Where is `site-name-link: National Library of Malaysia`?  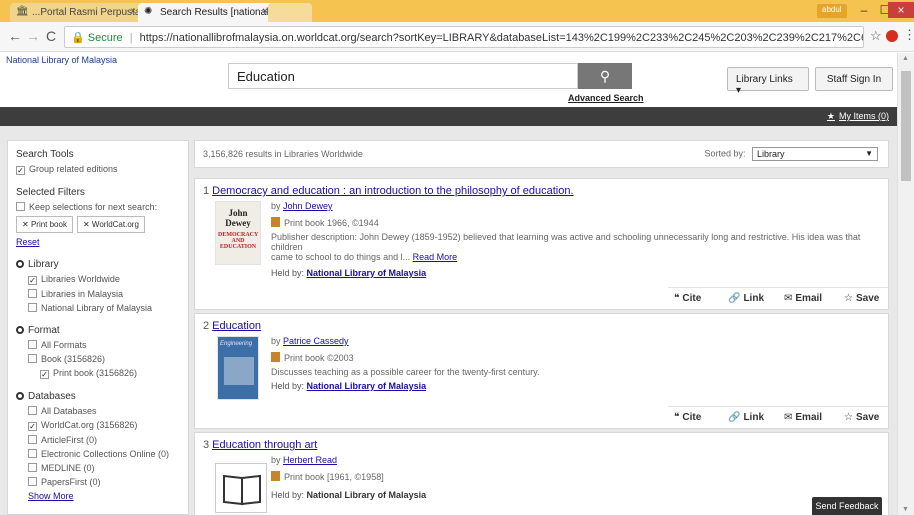 site-name-link: National Library of Malaysia is located at coordinates (61, 60).